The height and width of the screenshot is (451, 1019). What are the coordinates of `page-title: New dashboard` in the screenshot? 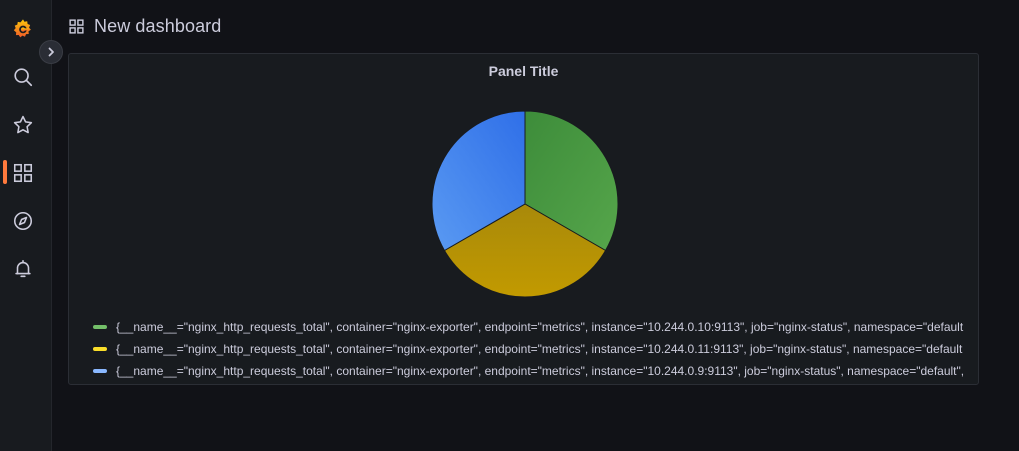 It's located at (157, 26).